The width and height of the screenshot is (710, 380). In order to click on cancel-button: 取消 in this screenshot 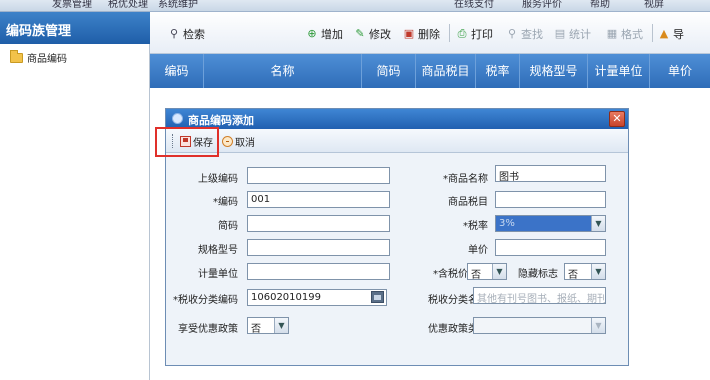, I will do `click(238, 141)`.